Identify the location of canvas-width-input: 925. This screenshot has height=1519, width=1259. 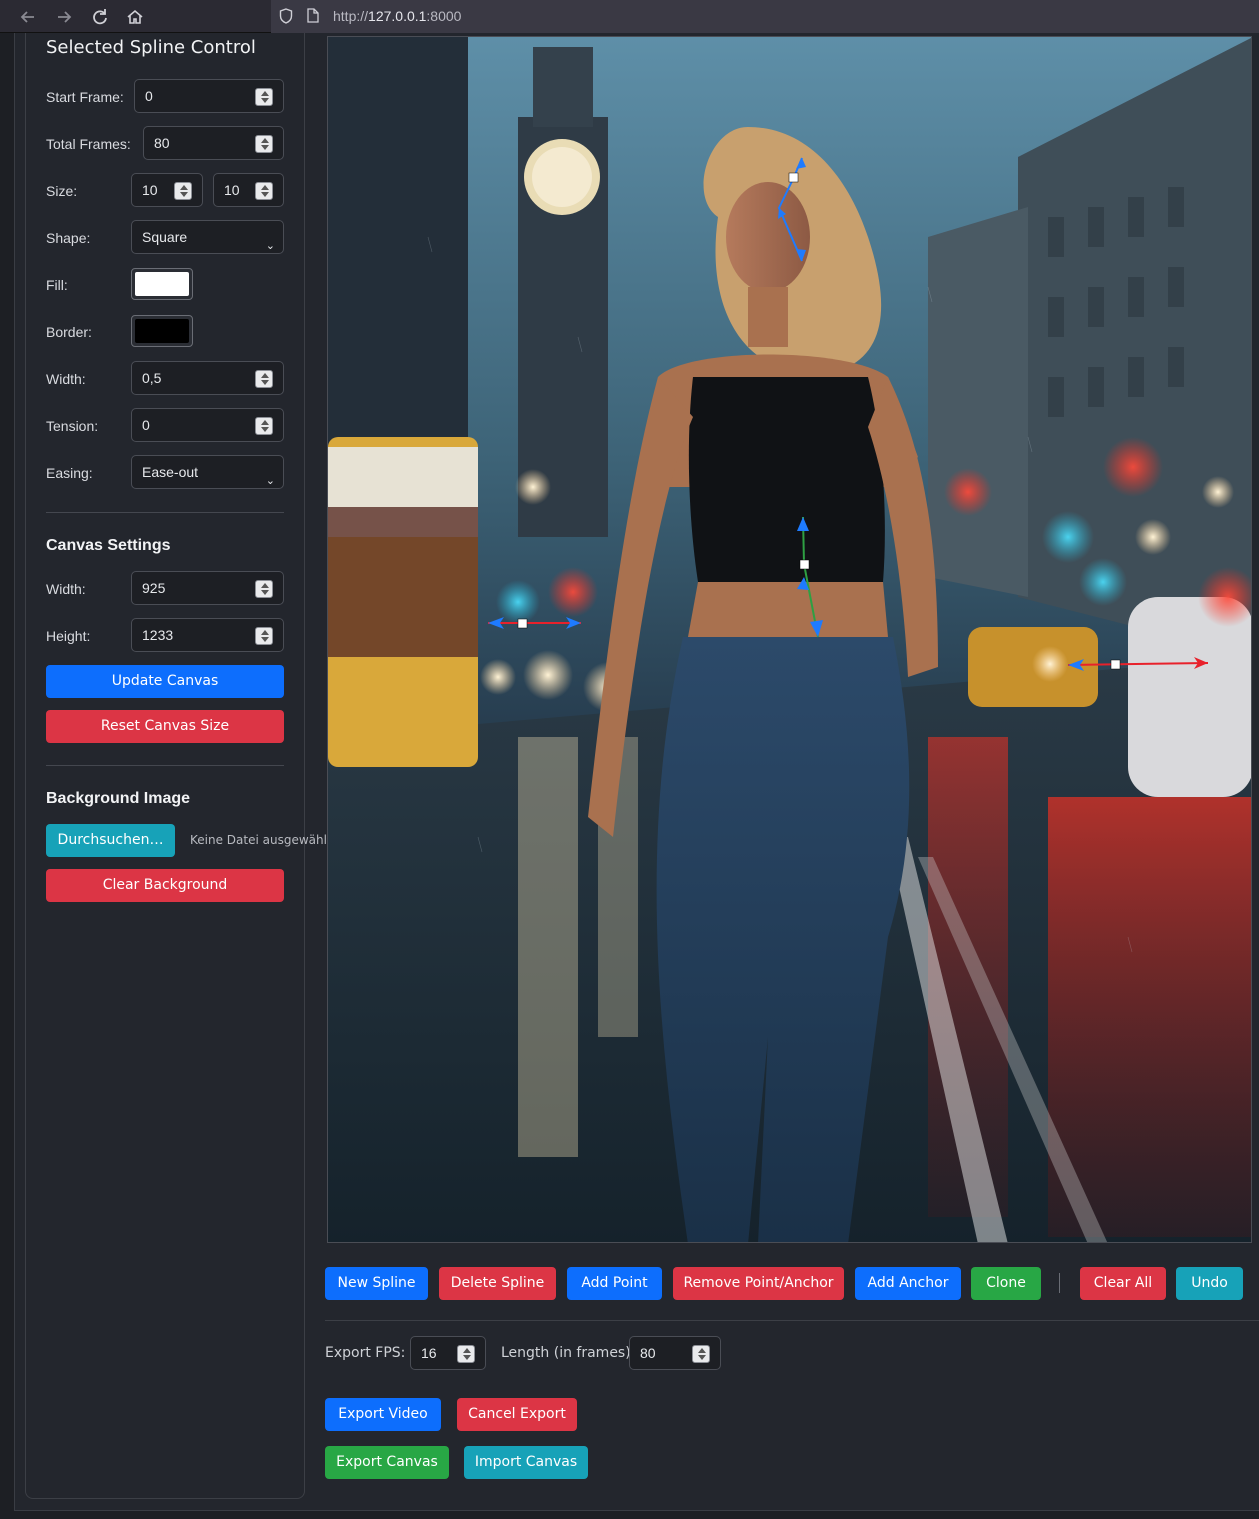
(207, 588).